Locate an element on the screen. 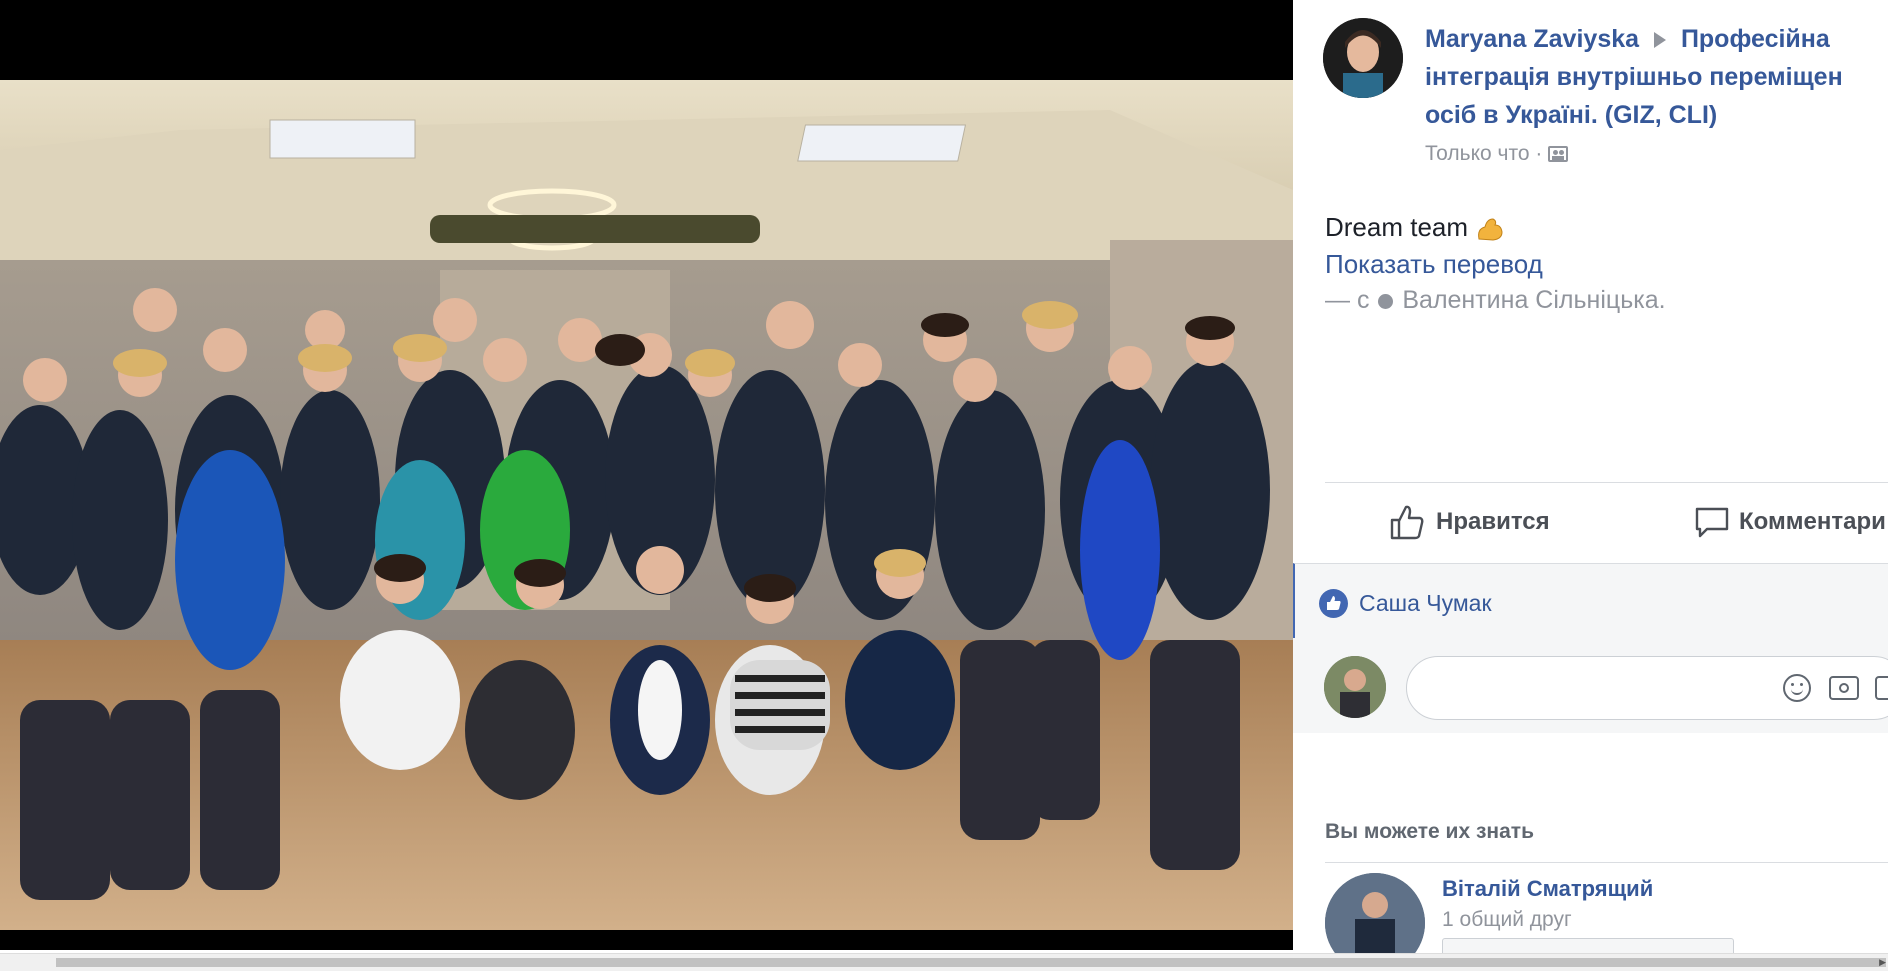 This screenshot has width=1888, height=971. horizontal-scrollbar: ▶ is located at coordinates (944, 962).